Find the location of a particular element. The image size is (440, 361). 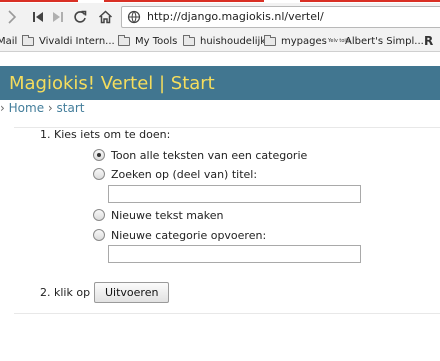

option-new-text: Nieuwe tekst maken is located at coordinates (158, 215).